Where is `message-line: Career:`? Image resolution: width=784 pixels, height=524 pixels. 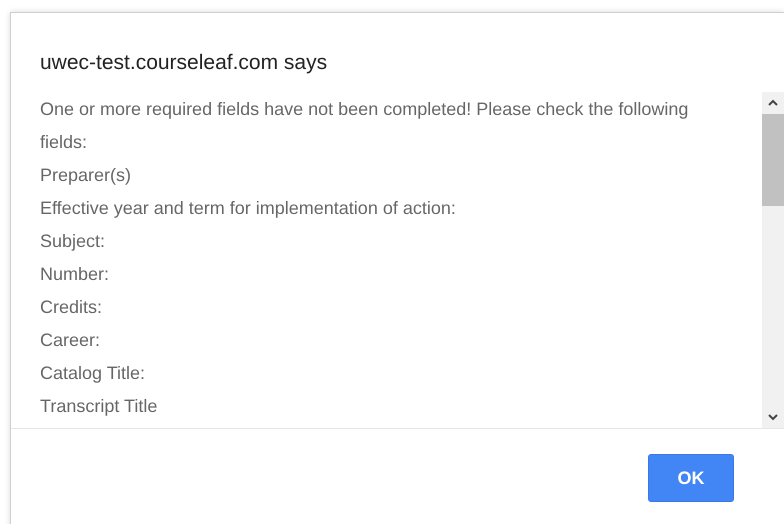
message-line: Career: is located at coordinates (71, 340).